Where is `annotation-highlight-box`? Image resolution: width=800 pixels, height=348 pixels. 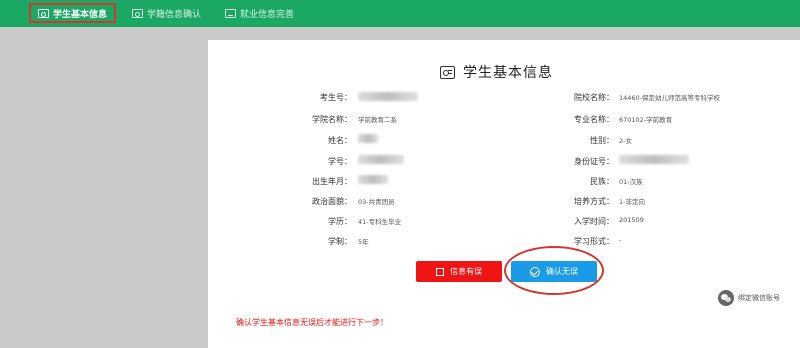 annotation-highlight-box is located at coordinates (72, 13).